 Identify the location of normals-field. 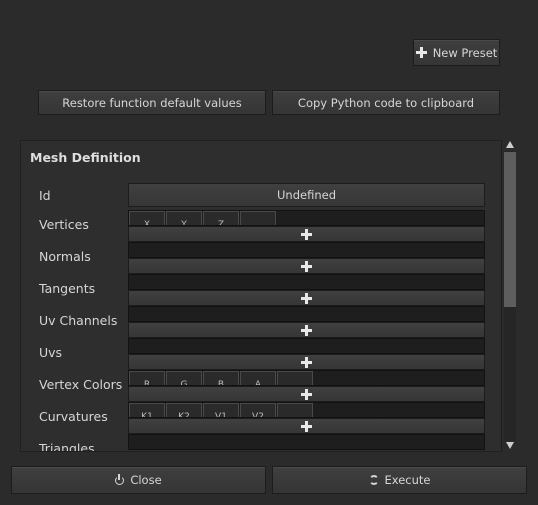
(306, 258).